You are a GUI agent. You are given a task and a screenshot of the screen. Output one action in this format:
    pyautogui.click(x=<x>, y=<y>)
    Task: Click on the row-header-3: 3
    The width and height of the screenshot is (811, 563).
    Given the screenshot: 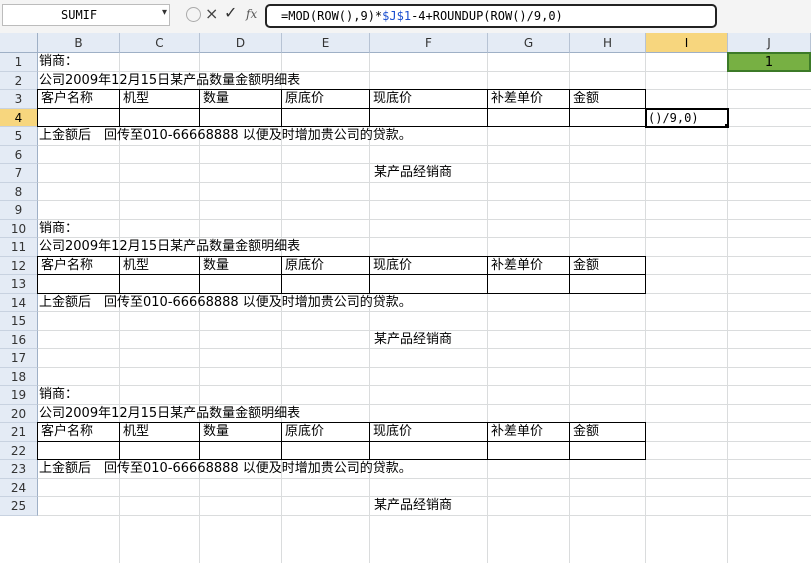 What is the action you would take?
    pyautogui.click(x=19, y=99)
    